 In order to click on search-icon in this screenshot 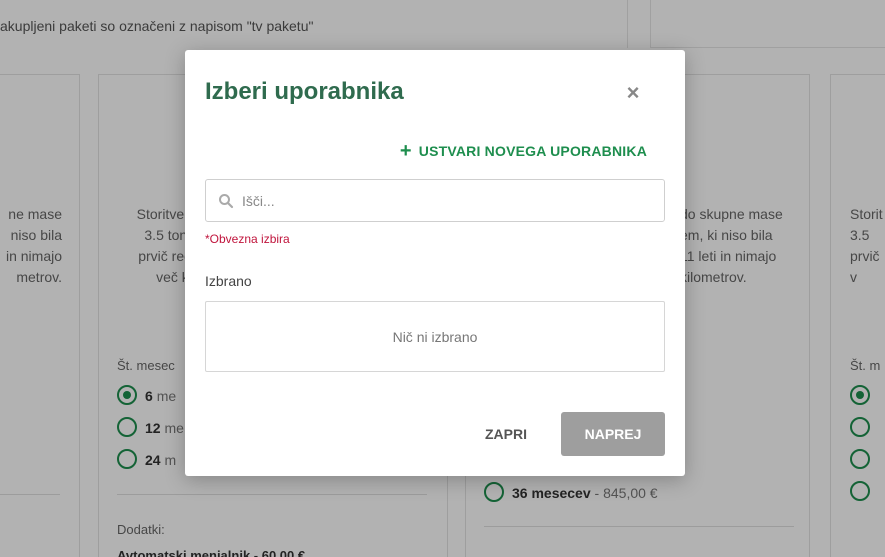, I will do `click(226, 200)`.